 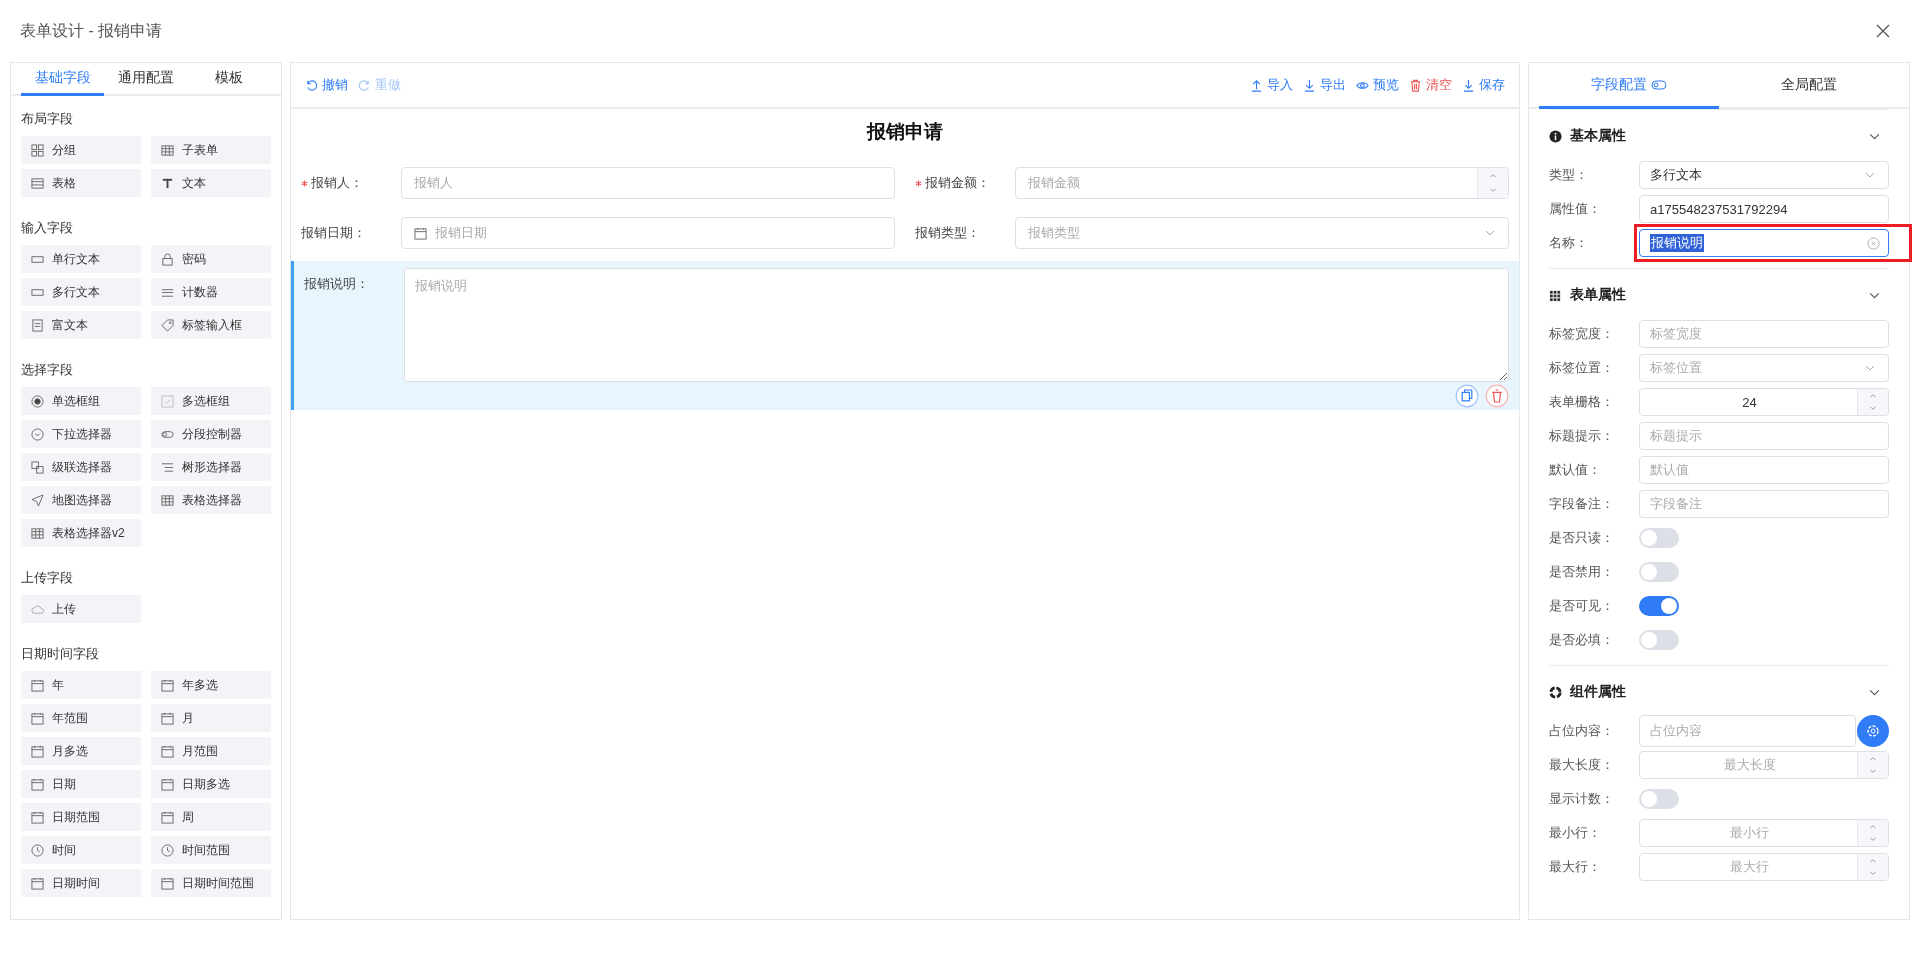 What do you see at coordinates (81, 718) in the screenshot?
I see `field-palette-item: 年范围` at bounding box center [81, 718].